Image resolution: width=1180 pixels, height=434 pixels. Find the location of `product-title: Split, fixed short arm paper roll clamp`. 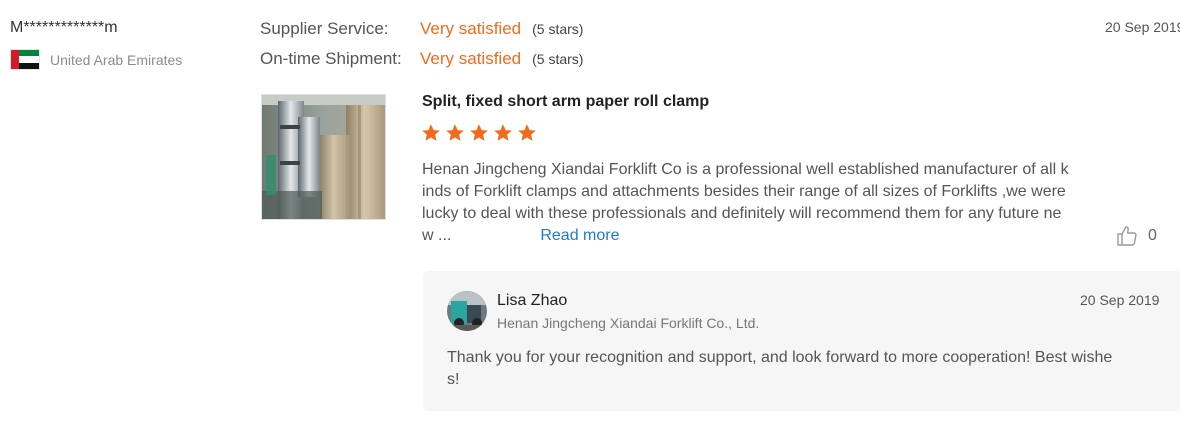

product-title: Split, fixed short arm paper roll clamp is located at coordinates (565, 102).